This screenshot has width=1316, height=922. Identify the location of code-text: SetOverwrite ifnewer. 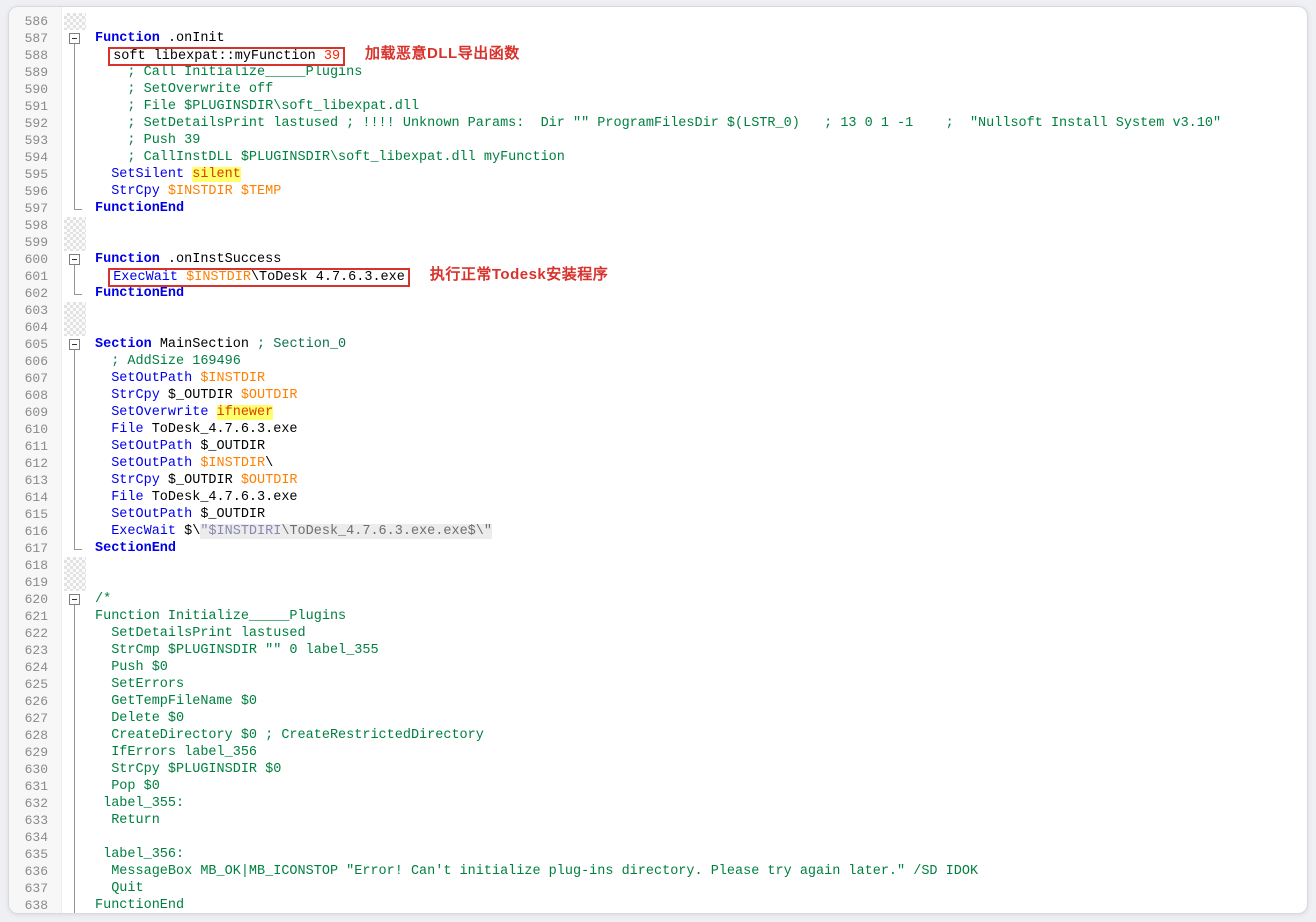
(184, 412).